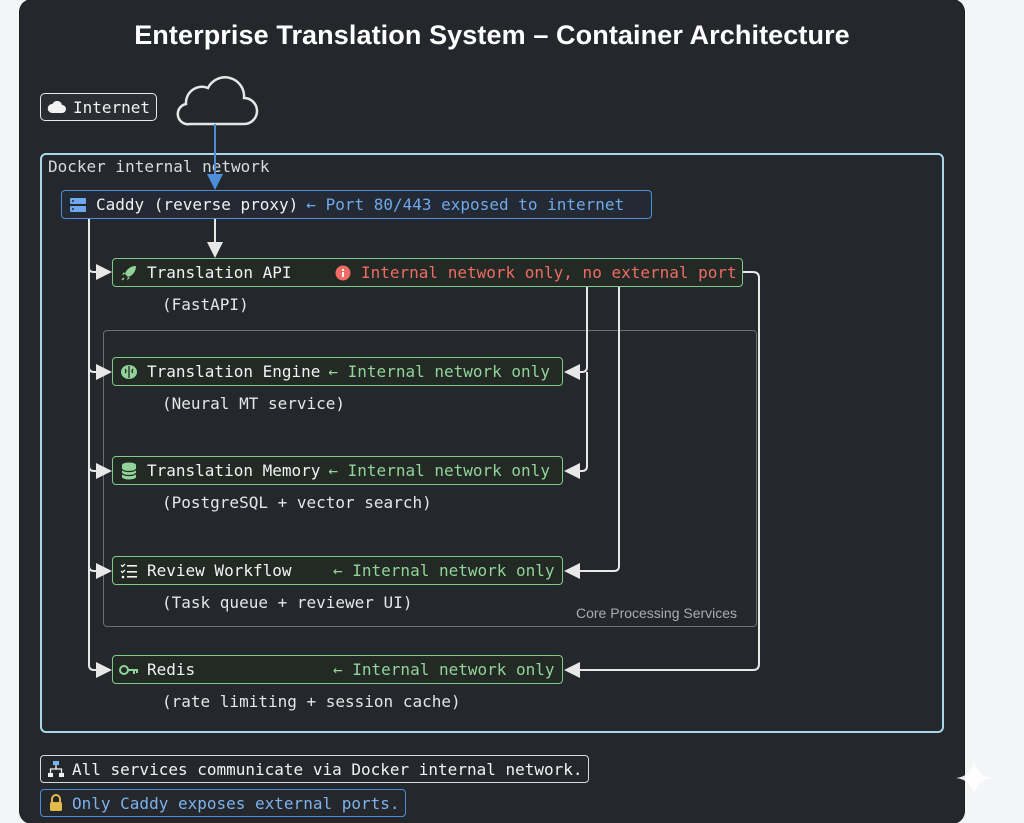 The height and width of the screenshot is (823, 1024). Describe the element at coordinates (254, 403) in the screenshot. I see `translation-engine-sub: (Neural MT service)` at that location.